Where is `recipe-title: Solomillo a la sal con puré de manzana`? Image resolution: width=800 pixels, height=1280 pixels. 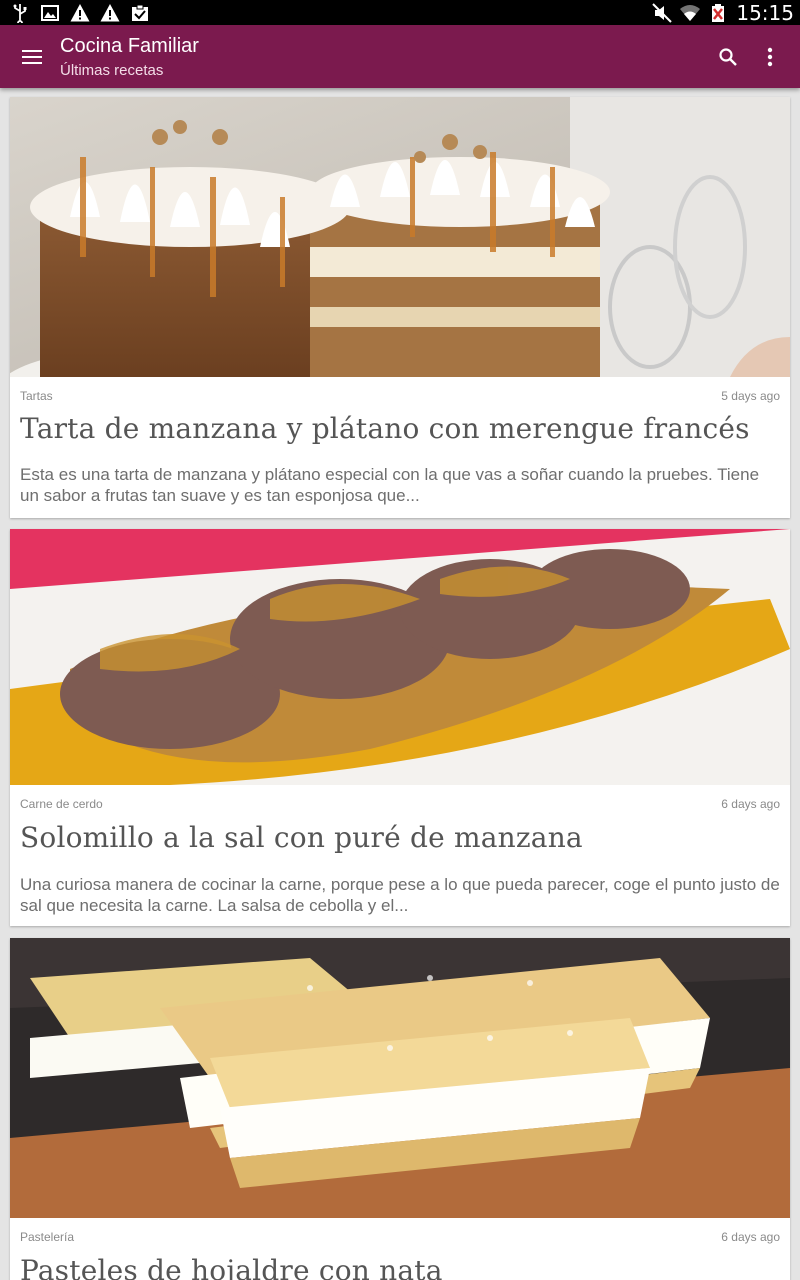
recipe-title: Solomillo a la sal con puré de manzana is located at coordinates (400, 837).